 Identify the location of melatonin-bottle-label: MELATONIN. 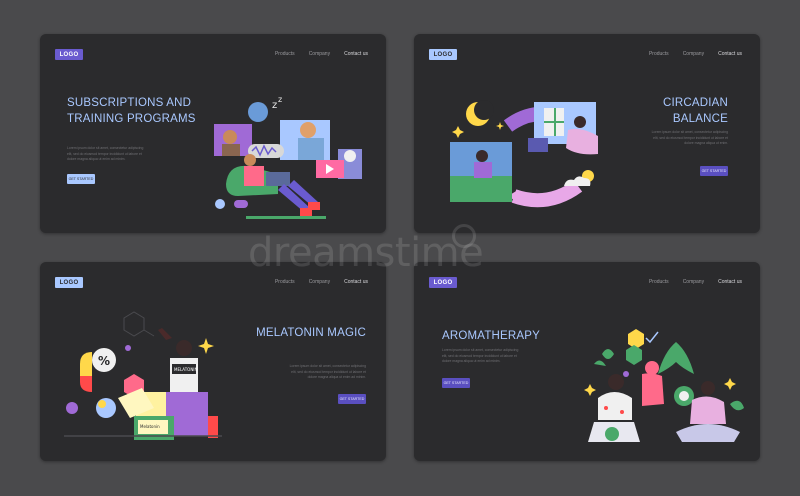
(185, 369).